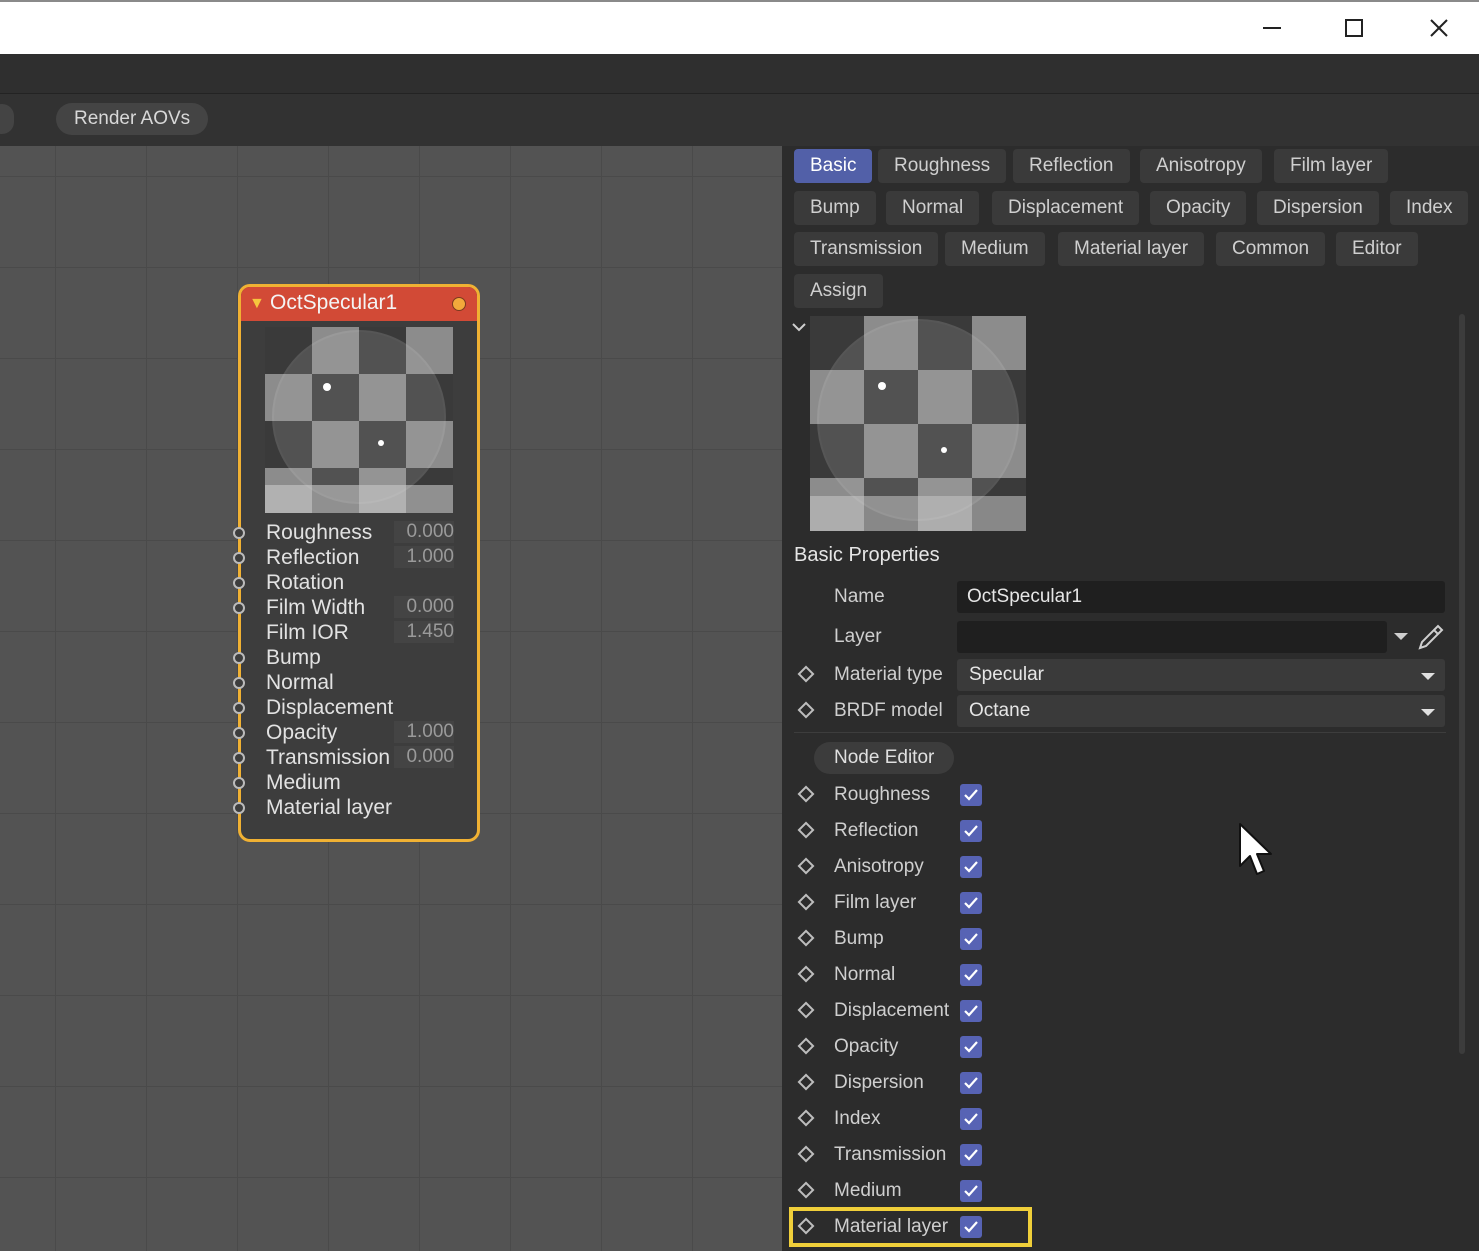 The width and height of the screenshot is (1479, 1251). I want to click on film-layer-checkbox, so click(971, 903).